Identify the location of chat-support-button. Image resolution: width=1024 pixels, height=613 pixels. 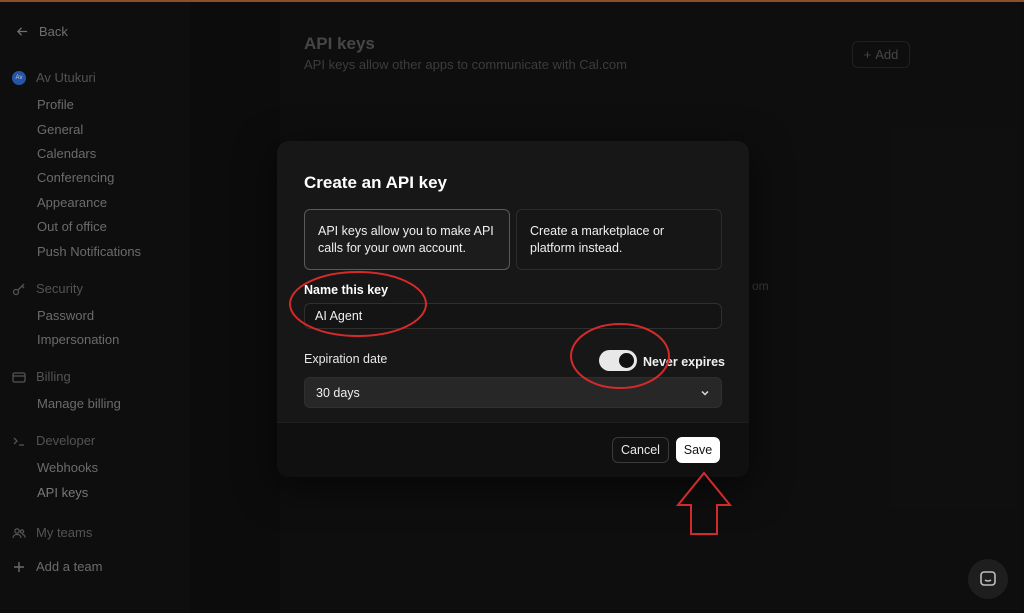
(988, 579).